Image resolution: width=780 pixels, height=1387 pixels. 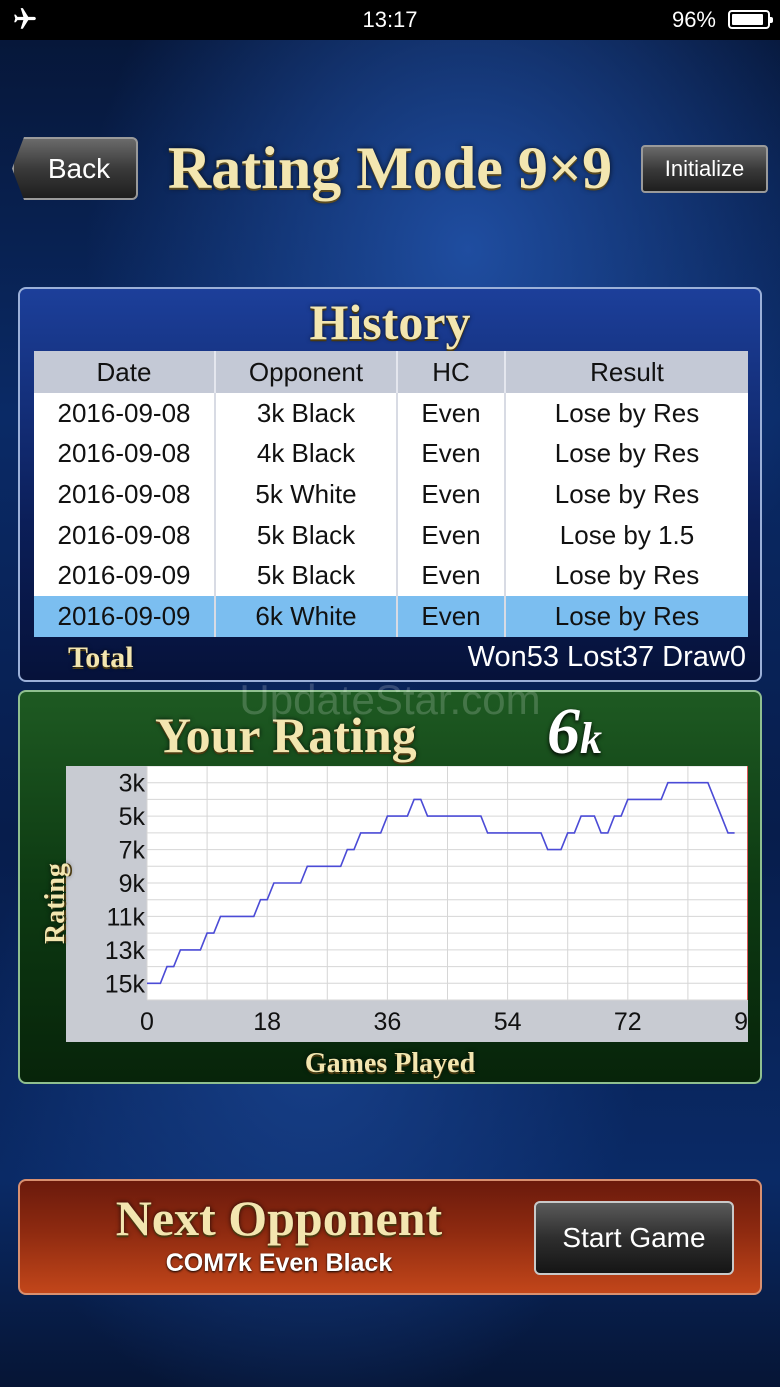 What do you see at coordinates (741, 1022) in the screenshot?
I see `x-tick-label: 90` at bounding box center [741, 1022].